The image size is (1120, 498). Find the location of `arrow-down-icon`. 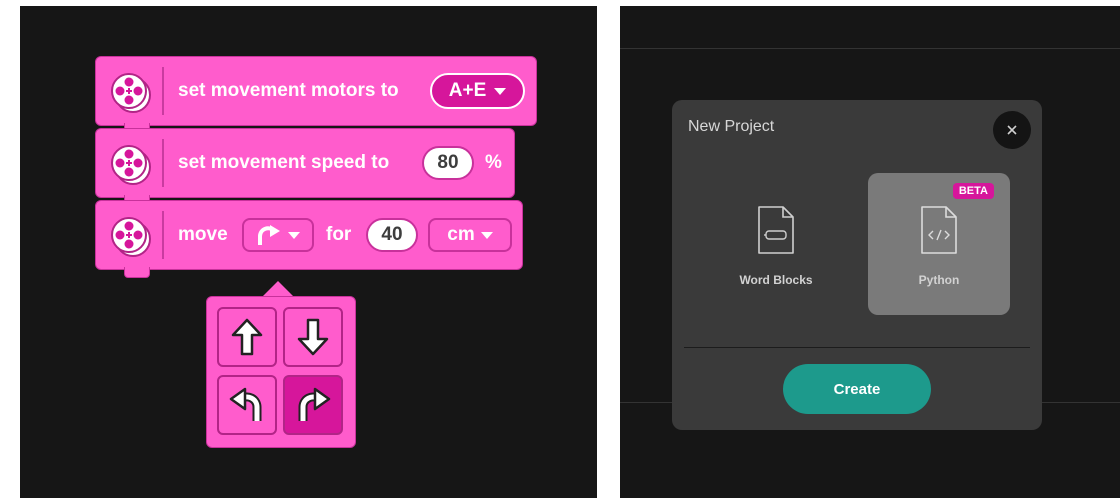

arrow-down-icon is located at coordinates (313, 337).